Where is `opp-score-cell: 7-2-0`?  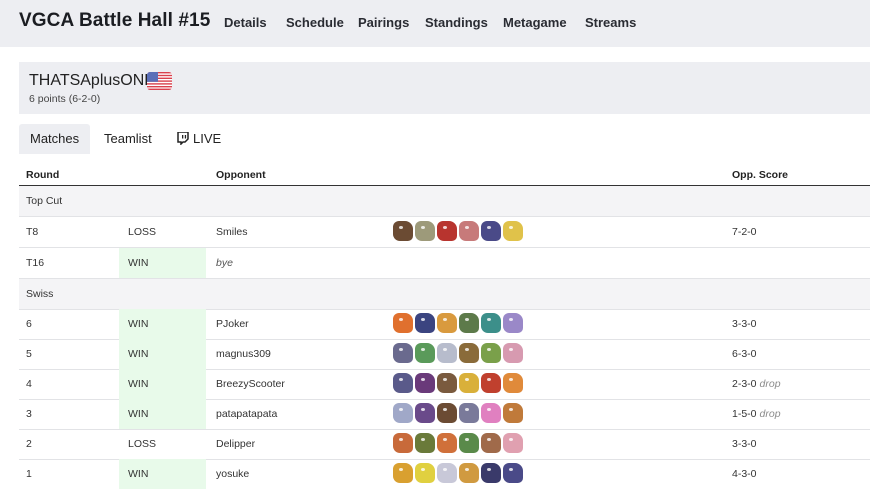 opp-score-cell: 7-2-0 is located at coordinates (744, 232).